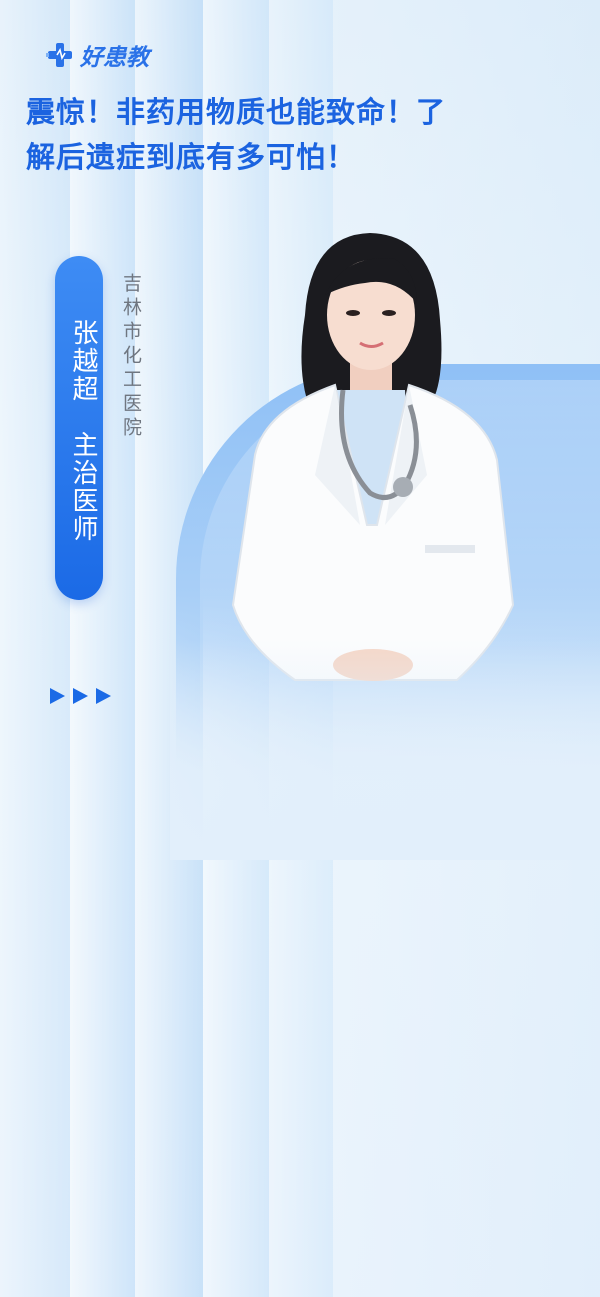  I want to click on plus-chart-logo-icon, so click(59, 55).